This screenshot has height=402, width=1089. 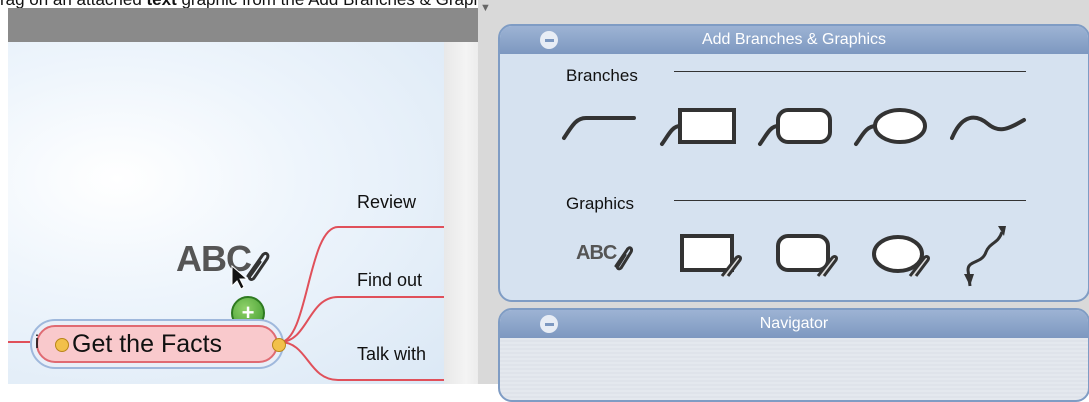 I want to click on oval-branch-icon, so click(x=892, y=131).